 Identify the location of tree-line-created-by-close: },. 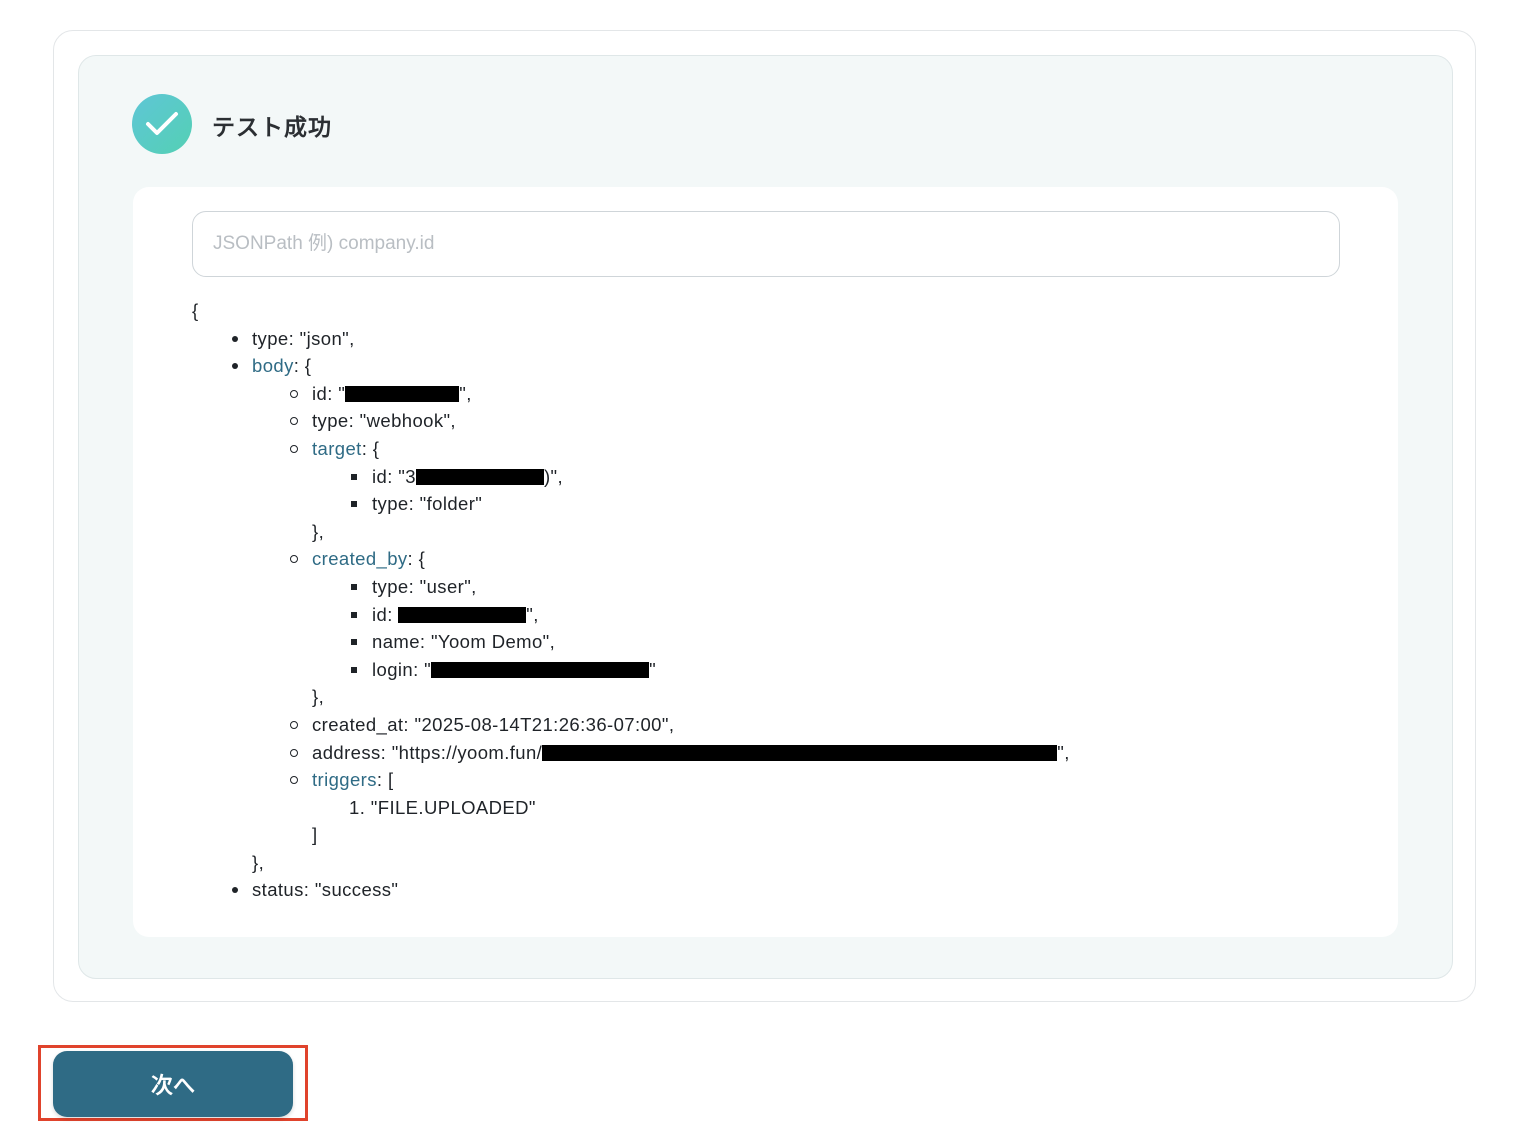
(318, 697).